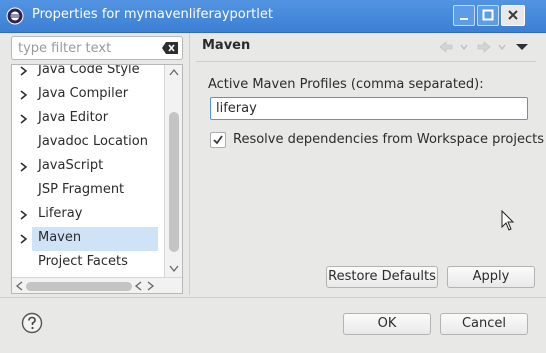 Image resolution: width=546 pixels, height=353 pixels. I want to click on tree-item-project-facets: Project Facets, so click(85, 263).